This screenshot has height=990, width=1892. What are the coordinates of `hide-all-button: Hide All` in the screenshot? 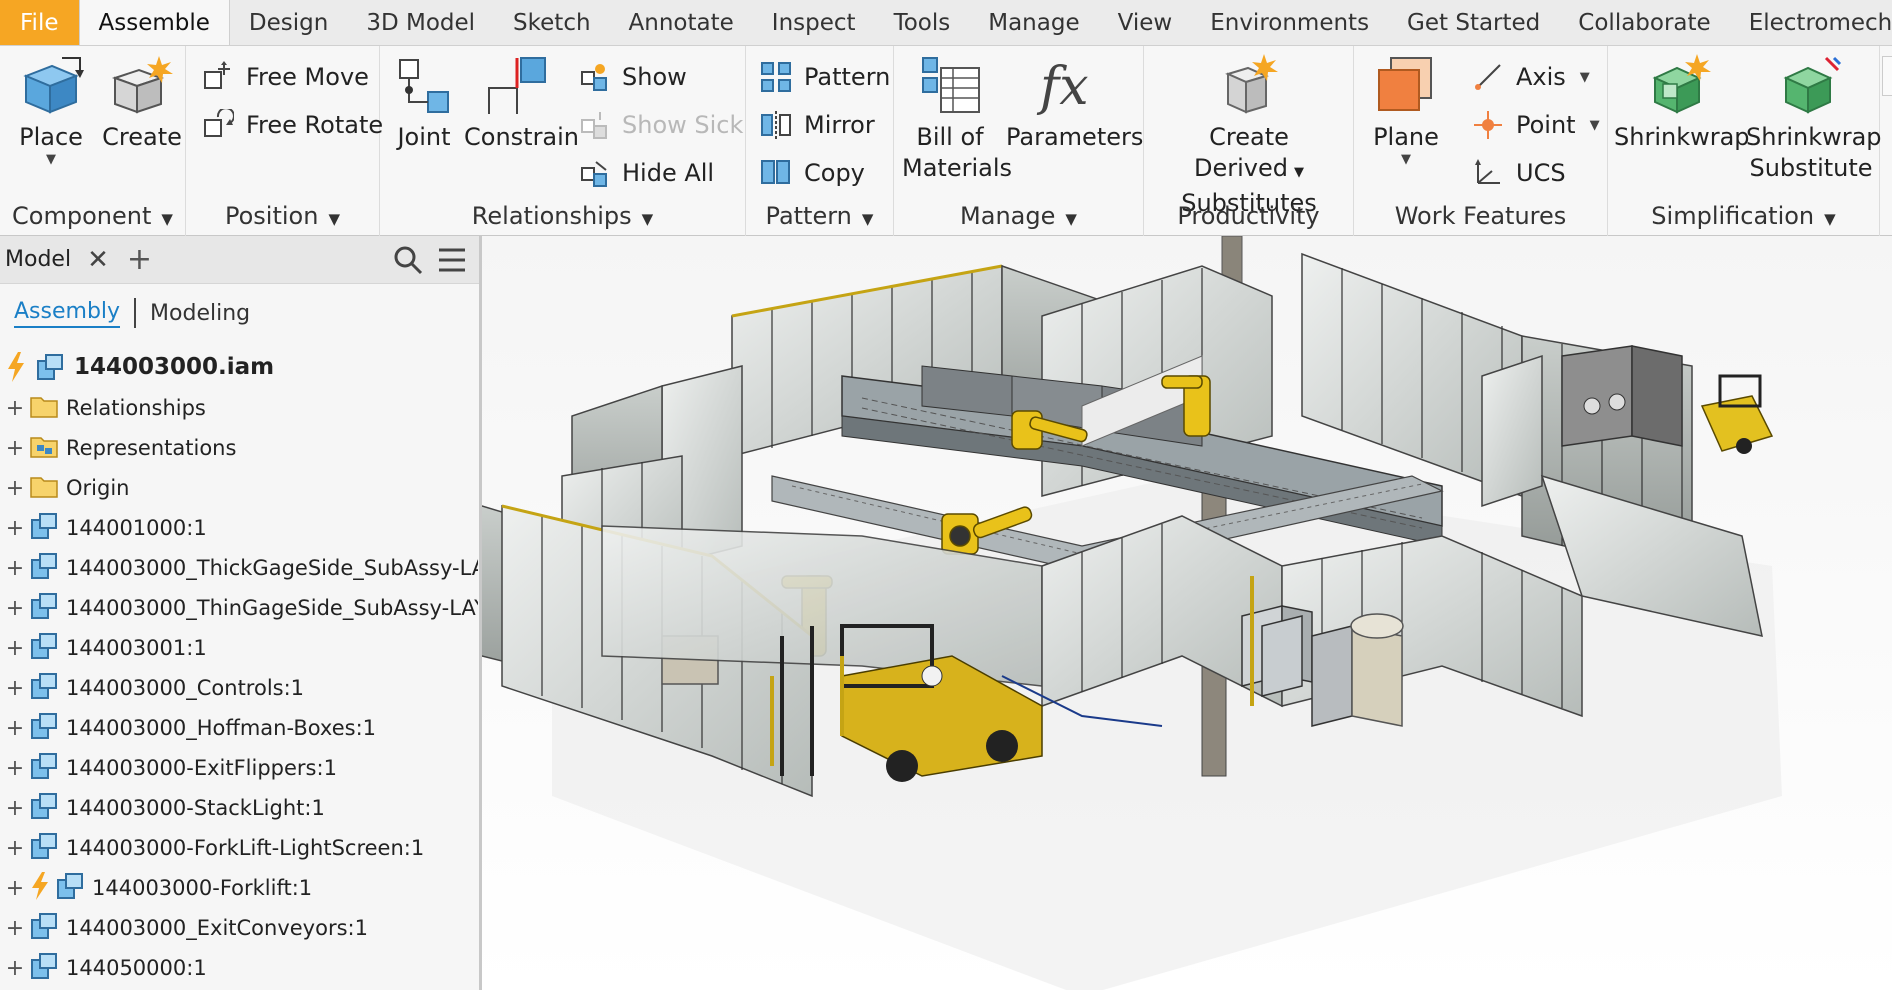 It's located at (647, 173).